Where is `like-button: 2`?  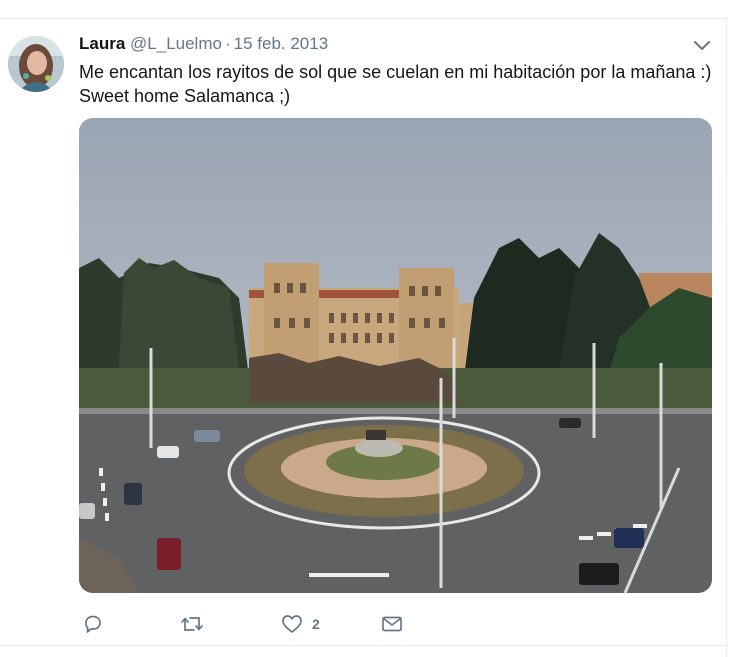 like-button: 2 is located at coordinates (300, 624).